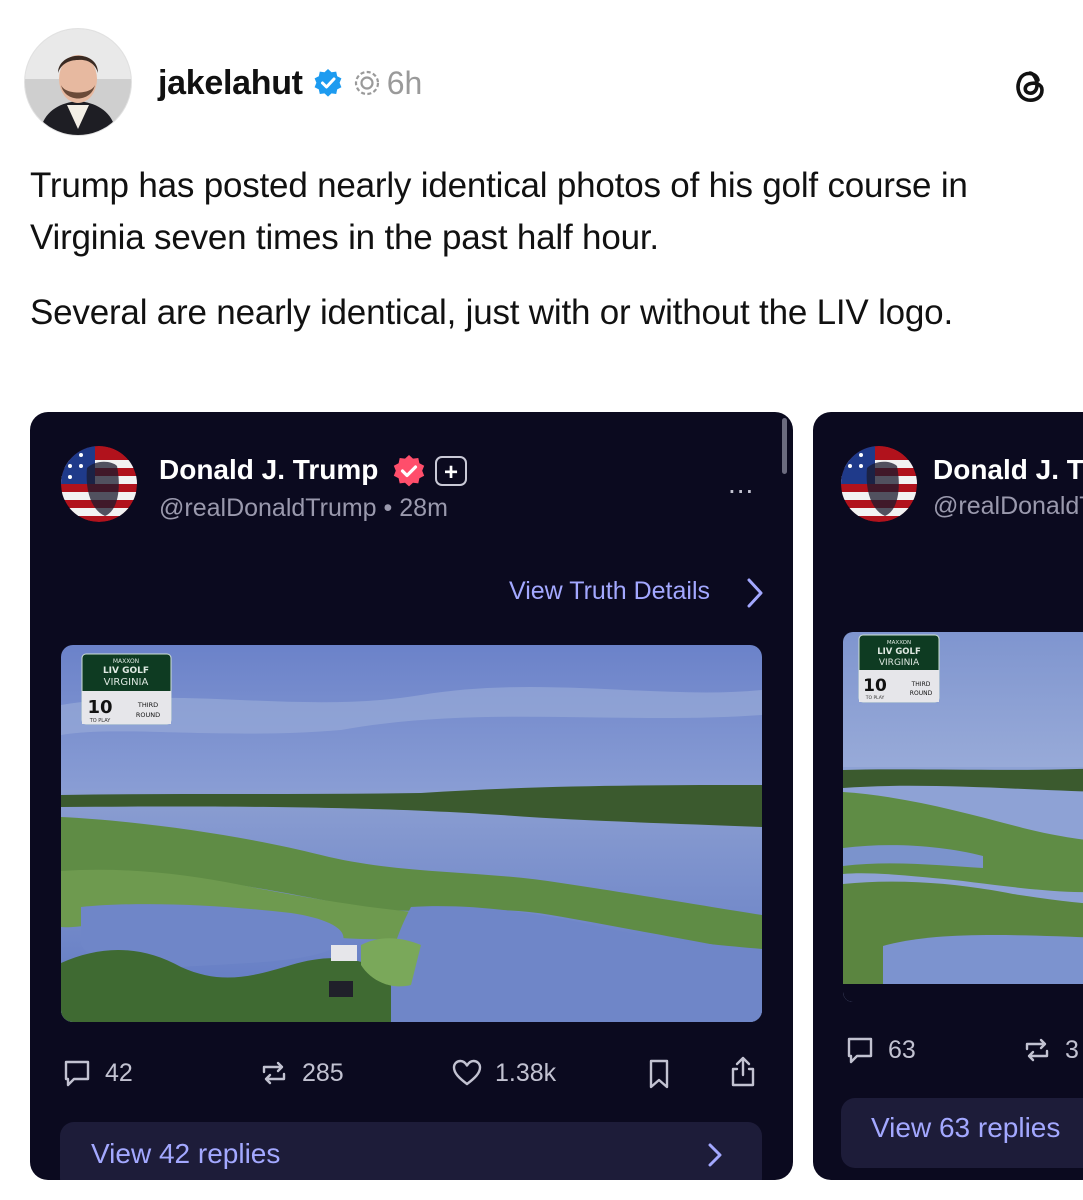 The width and height of the screenshot is (1083, 1200). Describe the element at coordinates (411, 1151) in the screenshot. I see `view-replies-button: View 42 replies` at that location.